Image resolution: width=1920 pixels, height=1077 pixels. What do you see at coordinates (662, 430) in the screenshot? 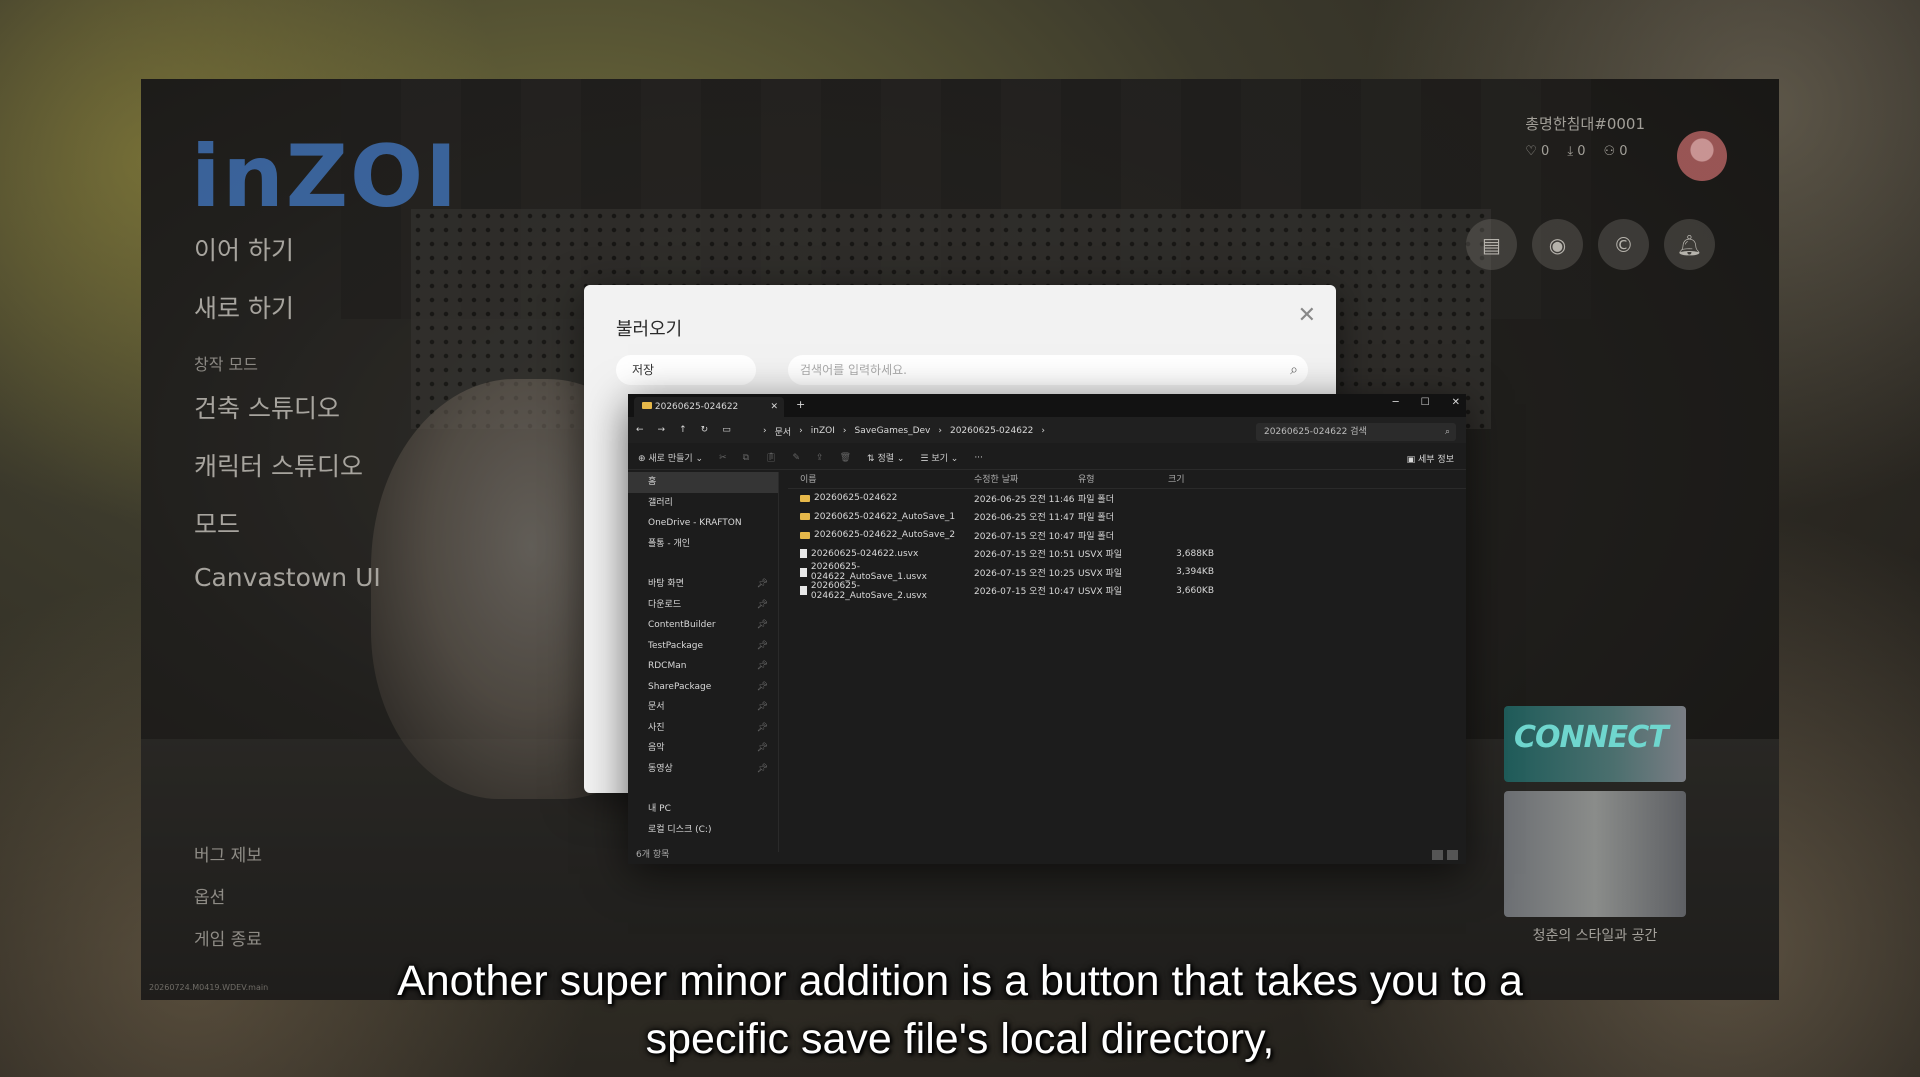
I see `forward-icon: →` at bounding box center [662, 430].